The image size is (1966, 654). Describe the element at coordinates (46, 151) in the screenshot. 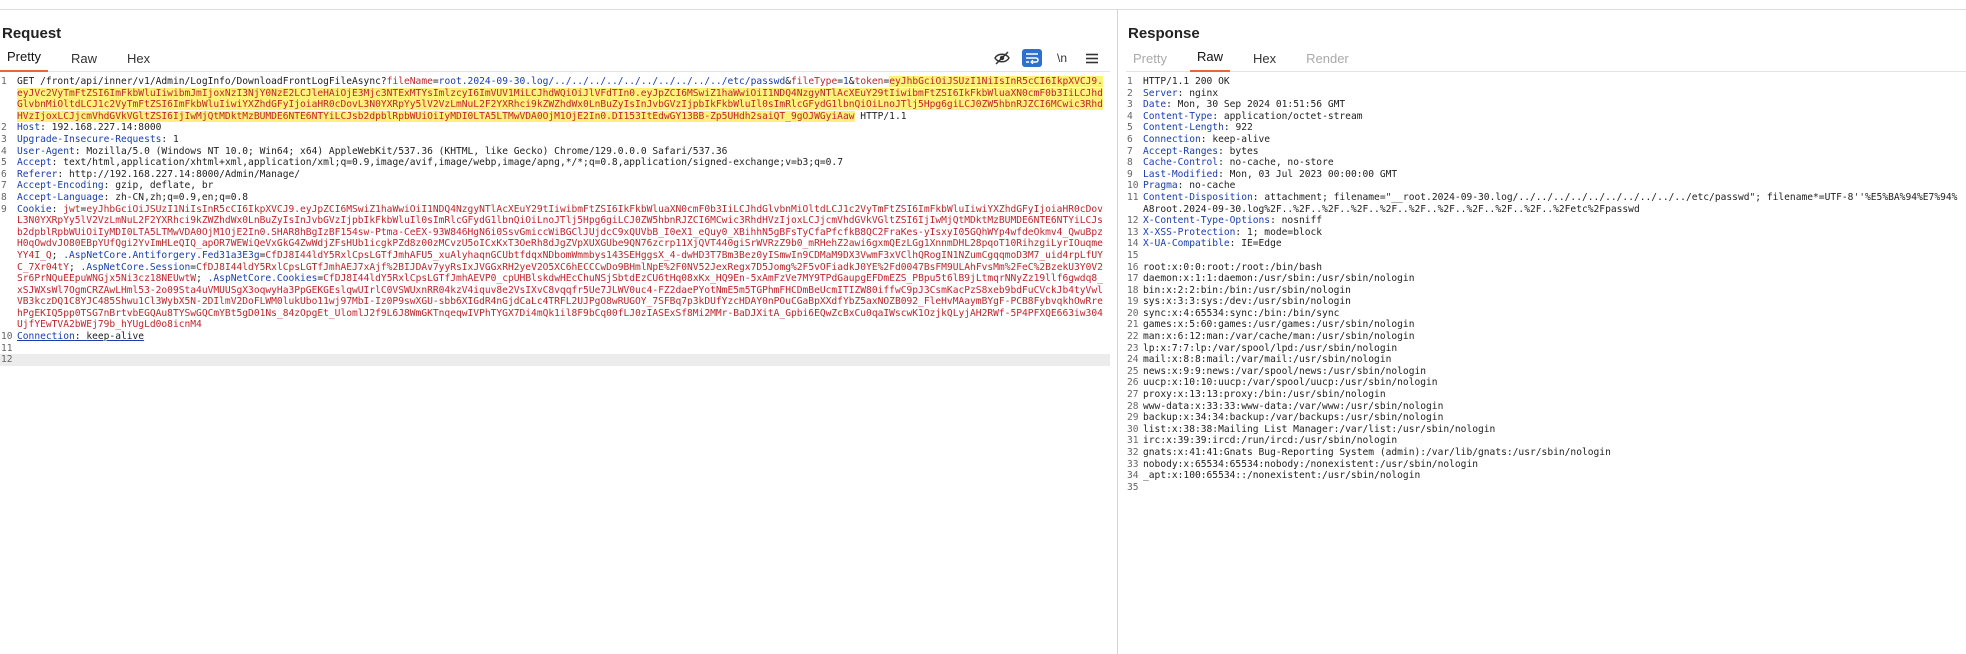

I see `header-name: User-Agent` at that location.